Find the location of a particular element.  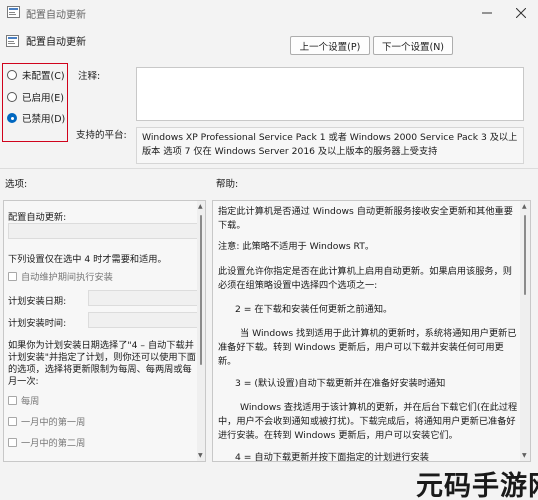

second-week-checkbox: 一月中的第二周 is located at coordinates (46, 442).